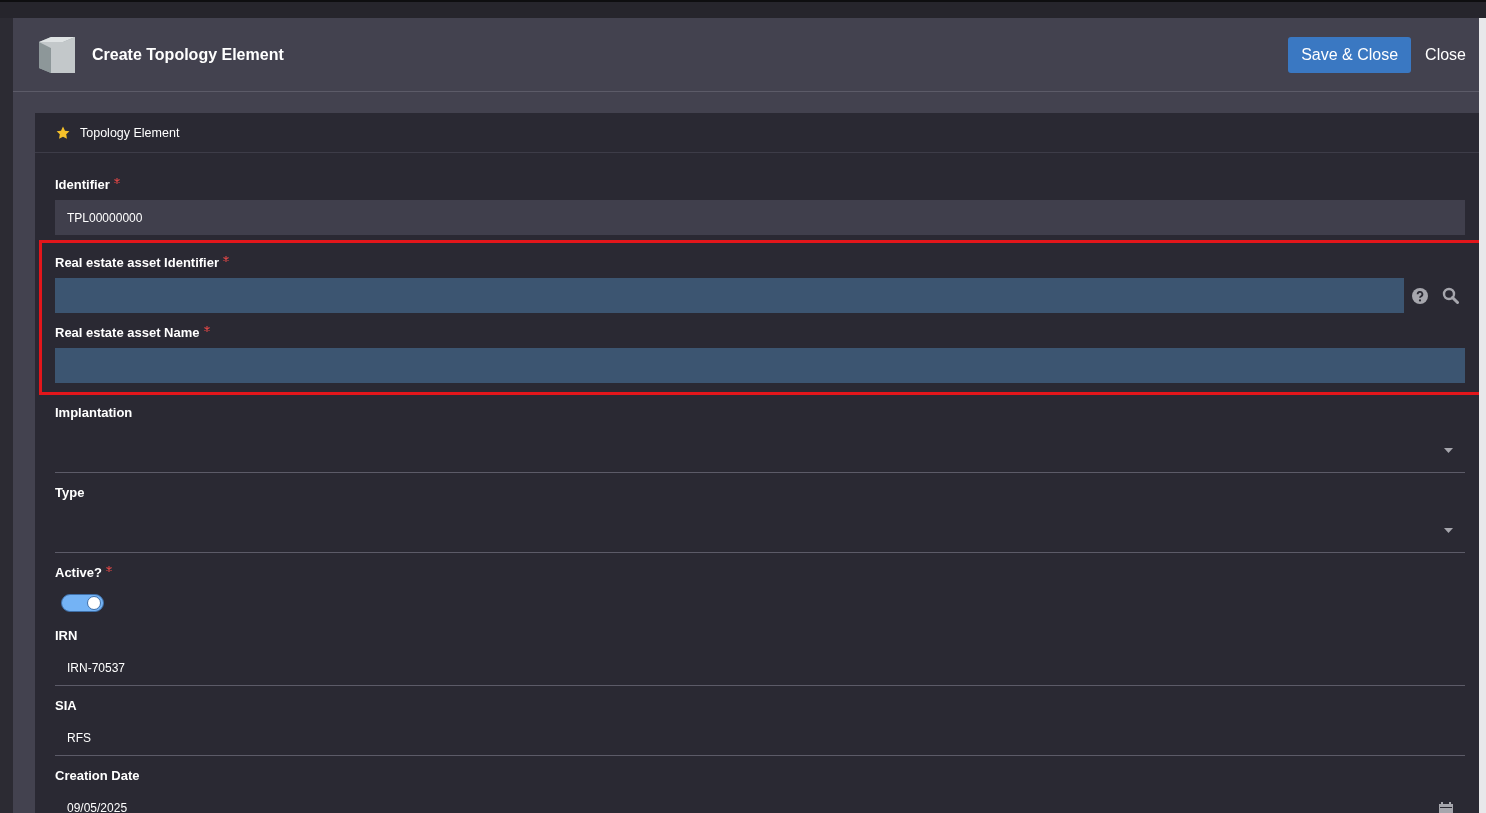 Image resolution: width=1486 pixels, height=813 pixels. What do you see at coordinates (127, 332) in the screenshot?
I see `field-label: Real estate asset Name` at bounding box center [127, 332].